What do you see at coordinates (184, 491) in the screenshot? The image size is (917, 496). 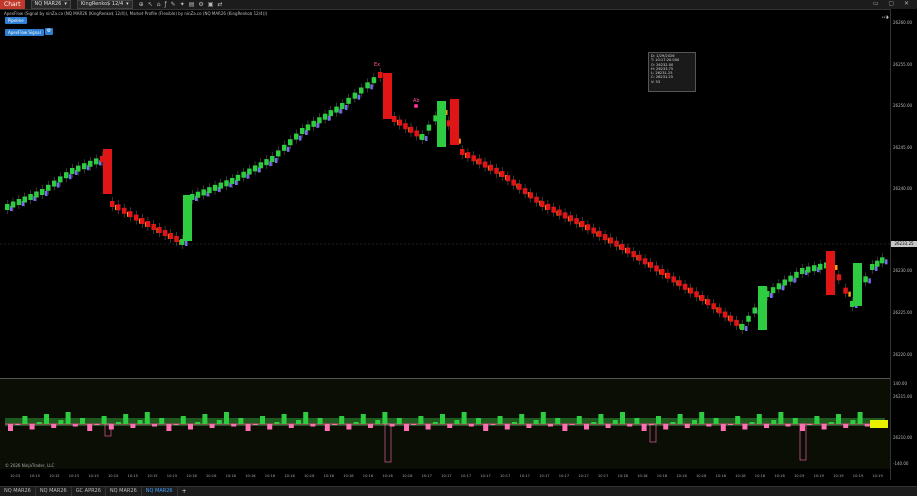 I see `add-tab-button: +` at bounding box center [184, 491].